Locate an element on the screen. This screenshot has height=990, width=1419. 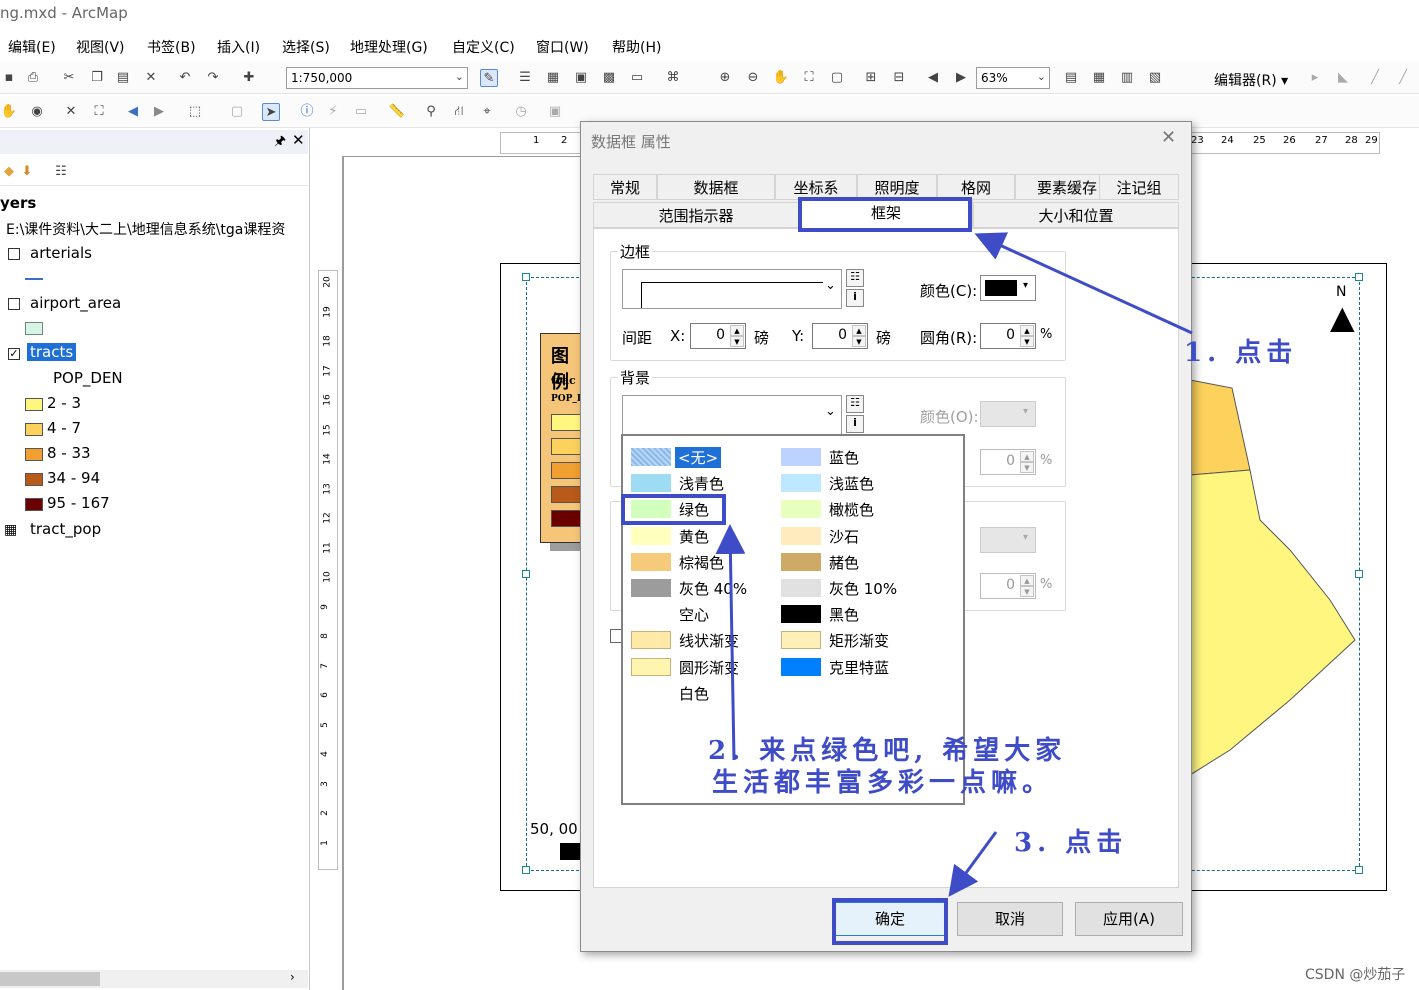
gap-y-spinner: 0 ▲ ▼ is located at coordinates (840, 336).